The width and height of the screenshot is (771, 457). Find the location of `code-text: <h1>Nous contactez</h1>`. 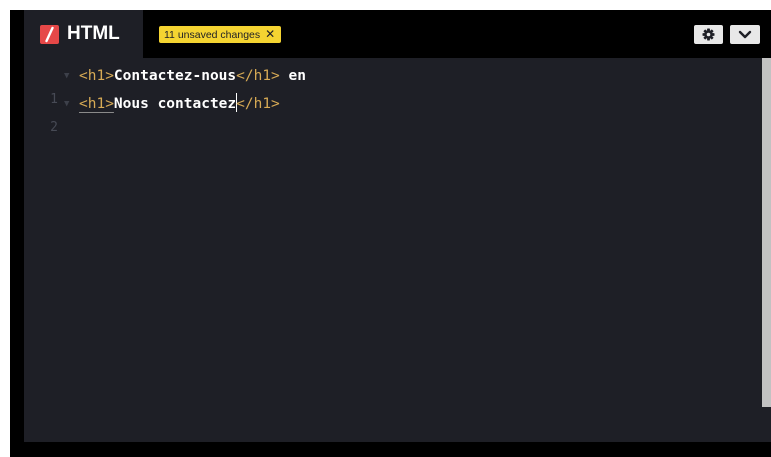

code-text: <h1>Nous contactez</h1> is located at coordinates (179, 104).